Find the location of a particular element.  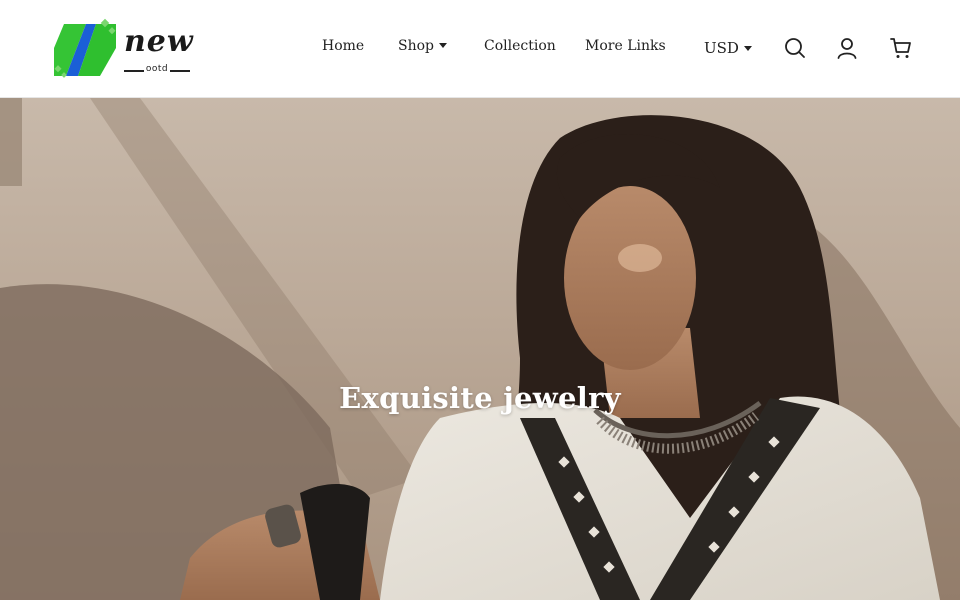

nav-shop-label: Shop is located at coordinates (416, 46).